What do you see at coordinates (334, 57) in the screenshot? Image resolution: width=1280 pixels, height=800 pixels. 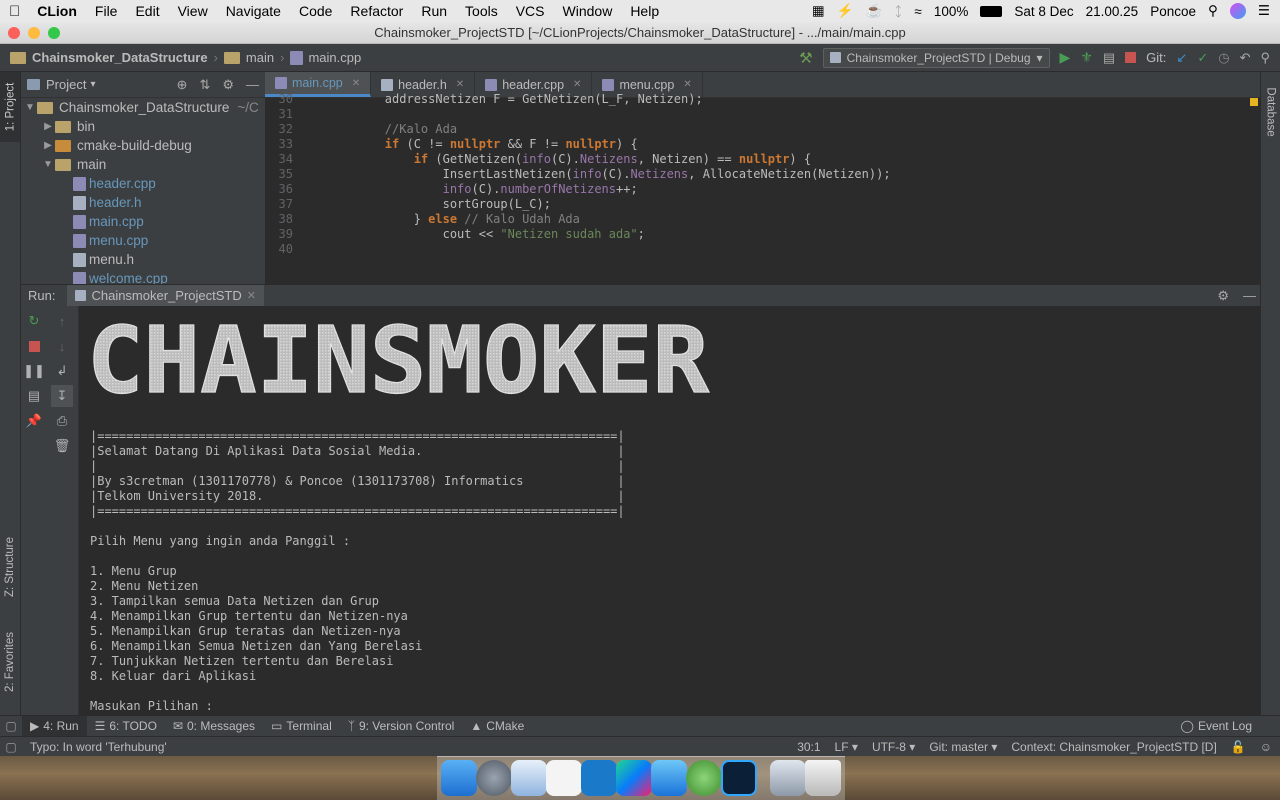 I see `breadcrumb-file: main.cpp` at bounding box center [334, 57].